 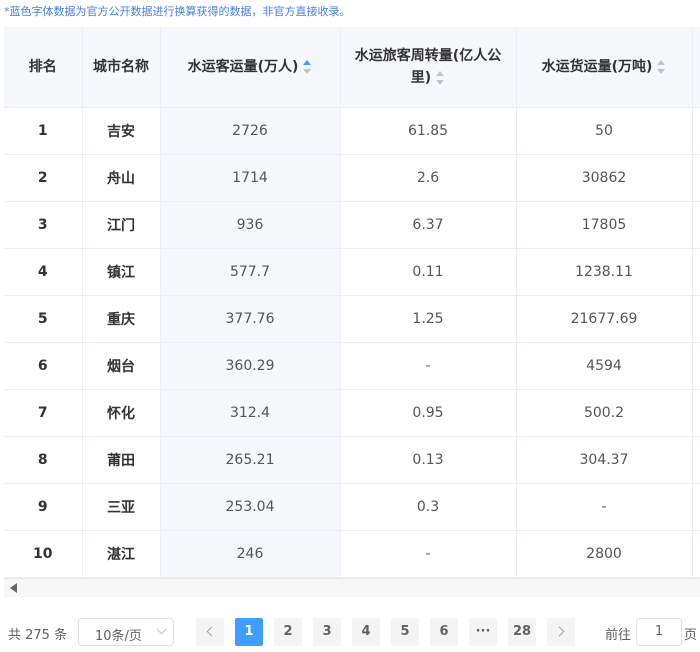 I want to click on cargo-cell: 17805, so click(x=604, y=225).